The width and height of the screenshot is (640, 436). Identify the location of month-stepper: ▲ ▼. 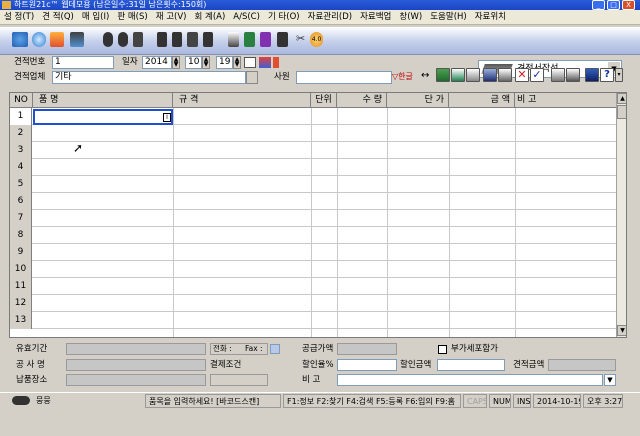
(206, 62).